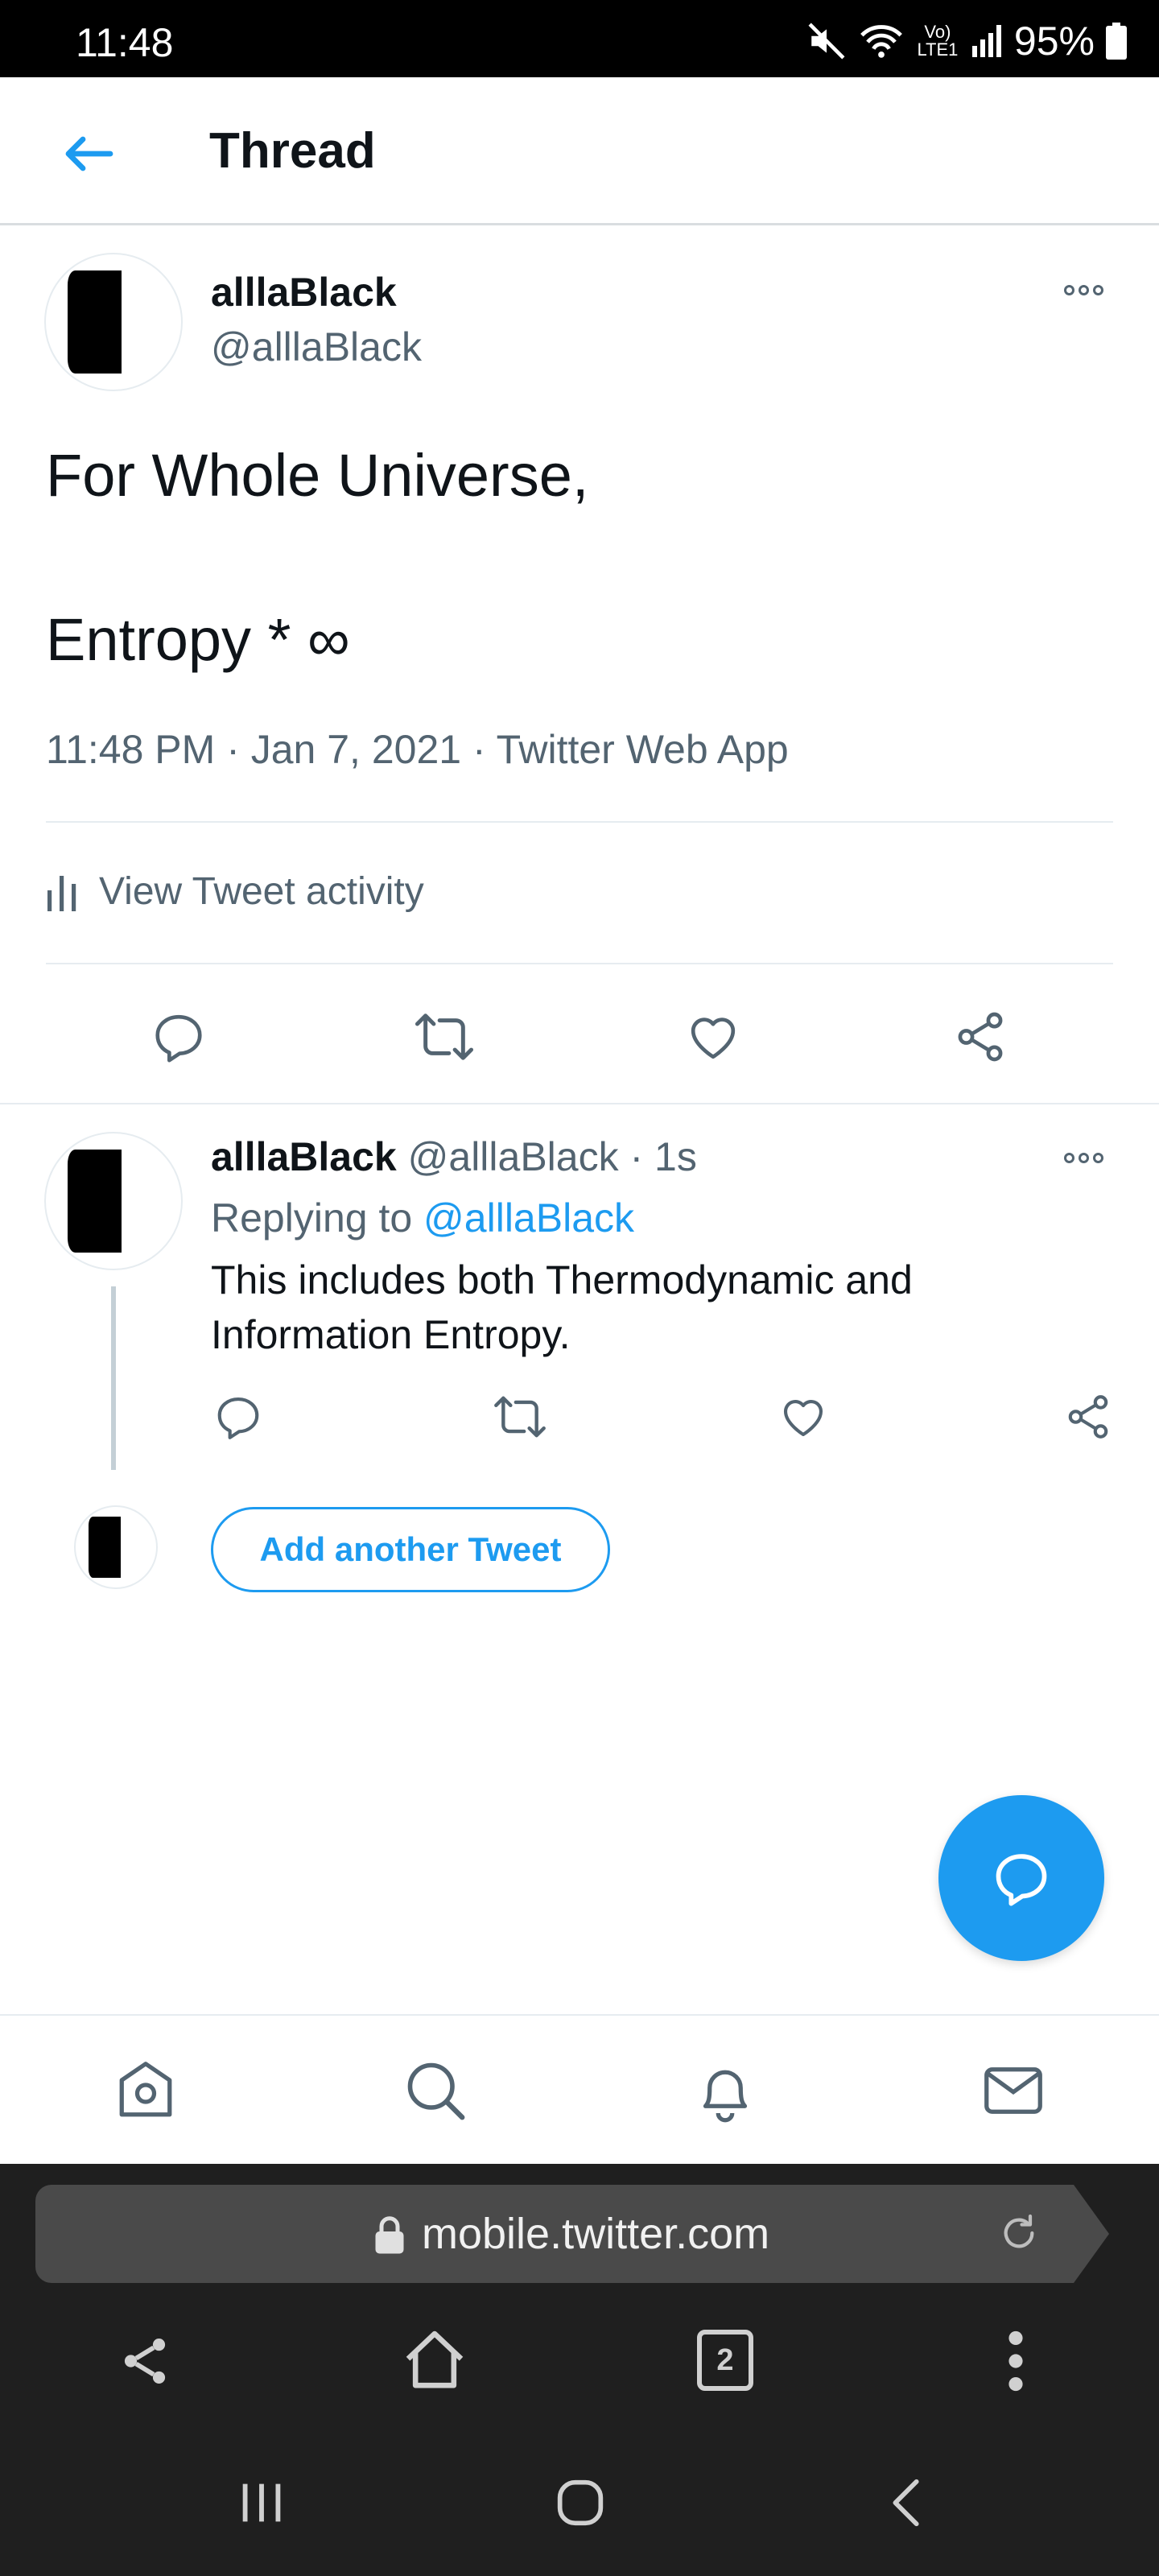 The image size is (1159, 2576). I want to click on url-bar: mobile.twitter.com, so click(554, 2234).